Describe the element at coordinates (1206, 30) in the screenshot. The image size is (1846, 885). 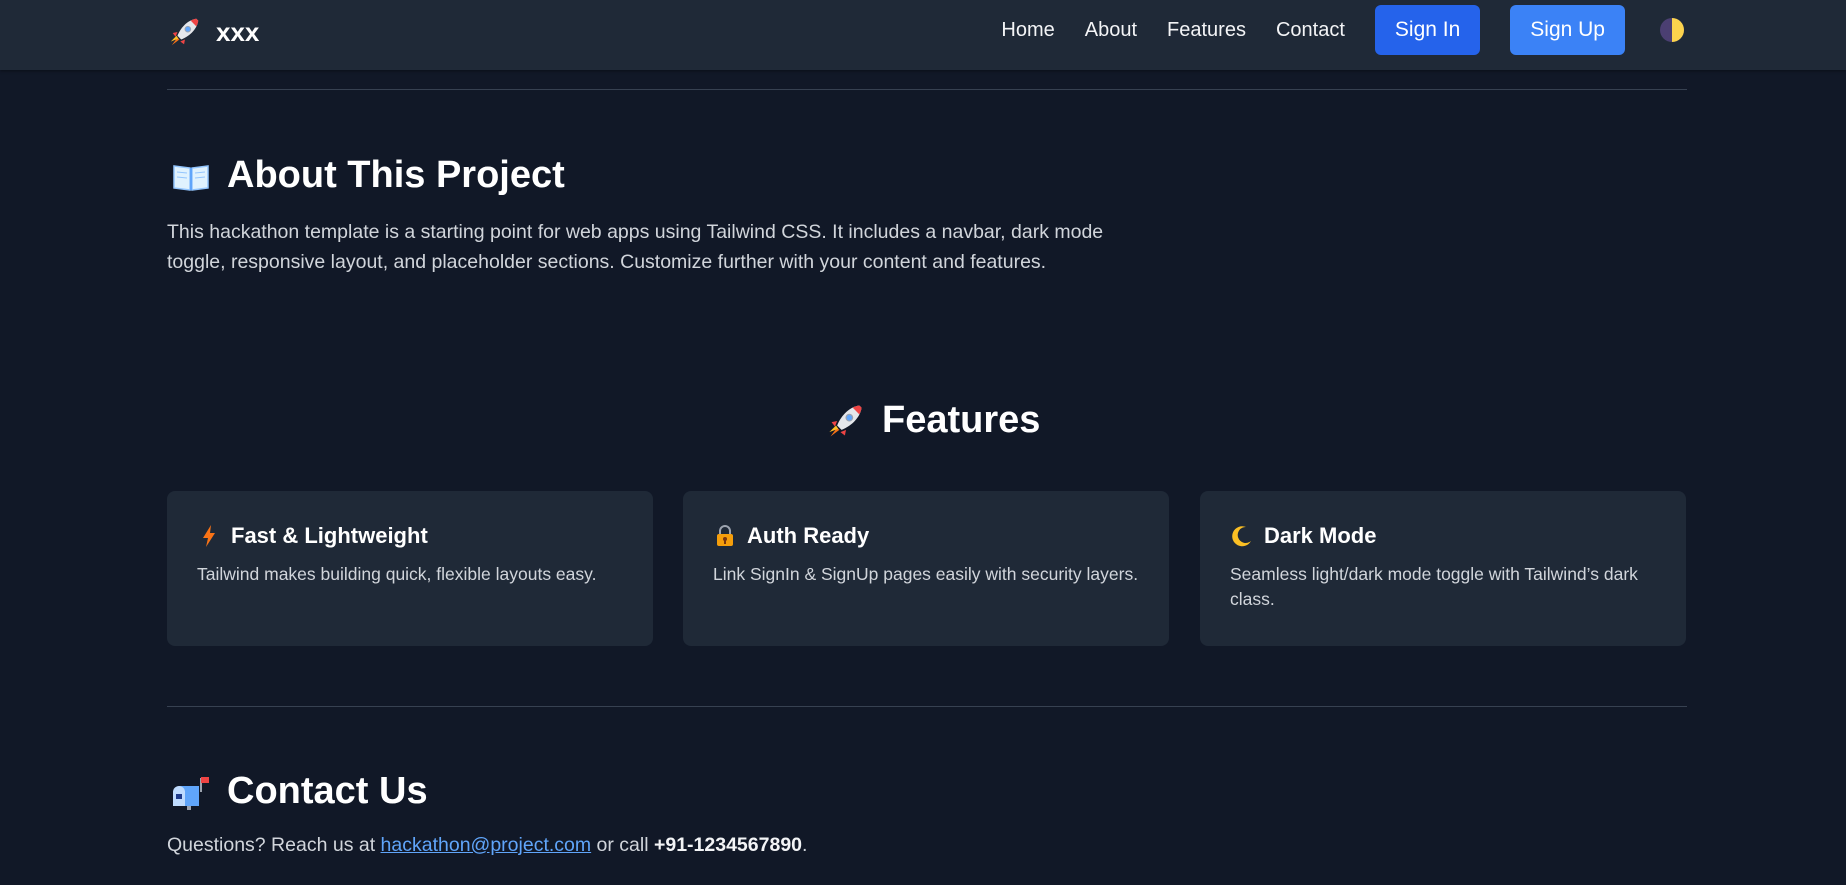
I see `nav-link-features: Features` at that location.